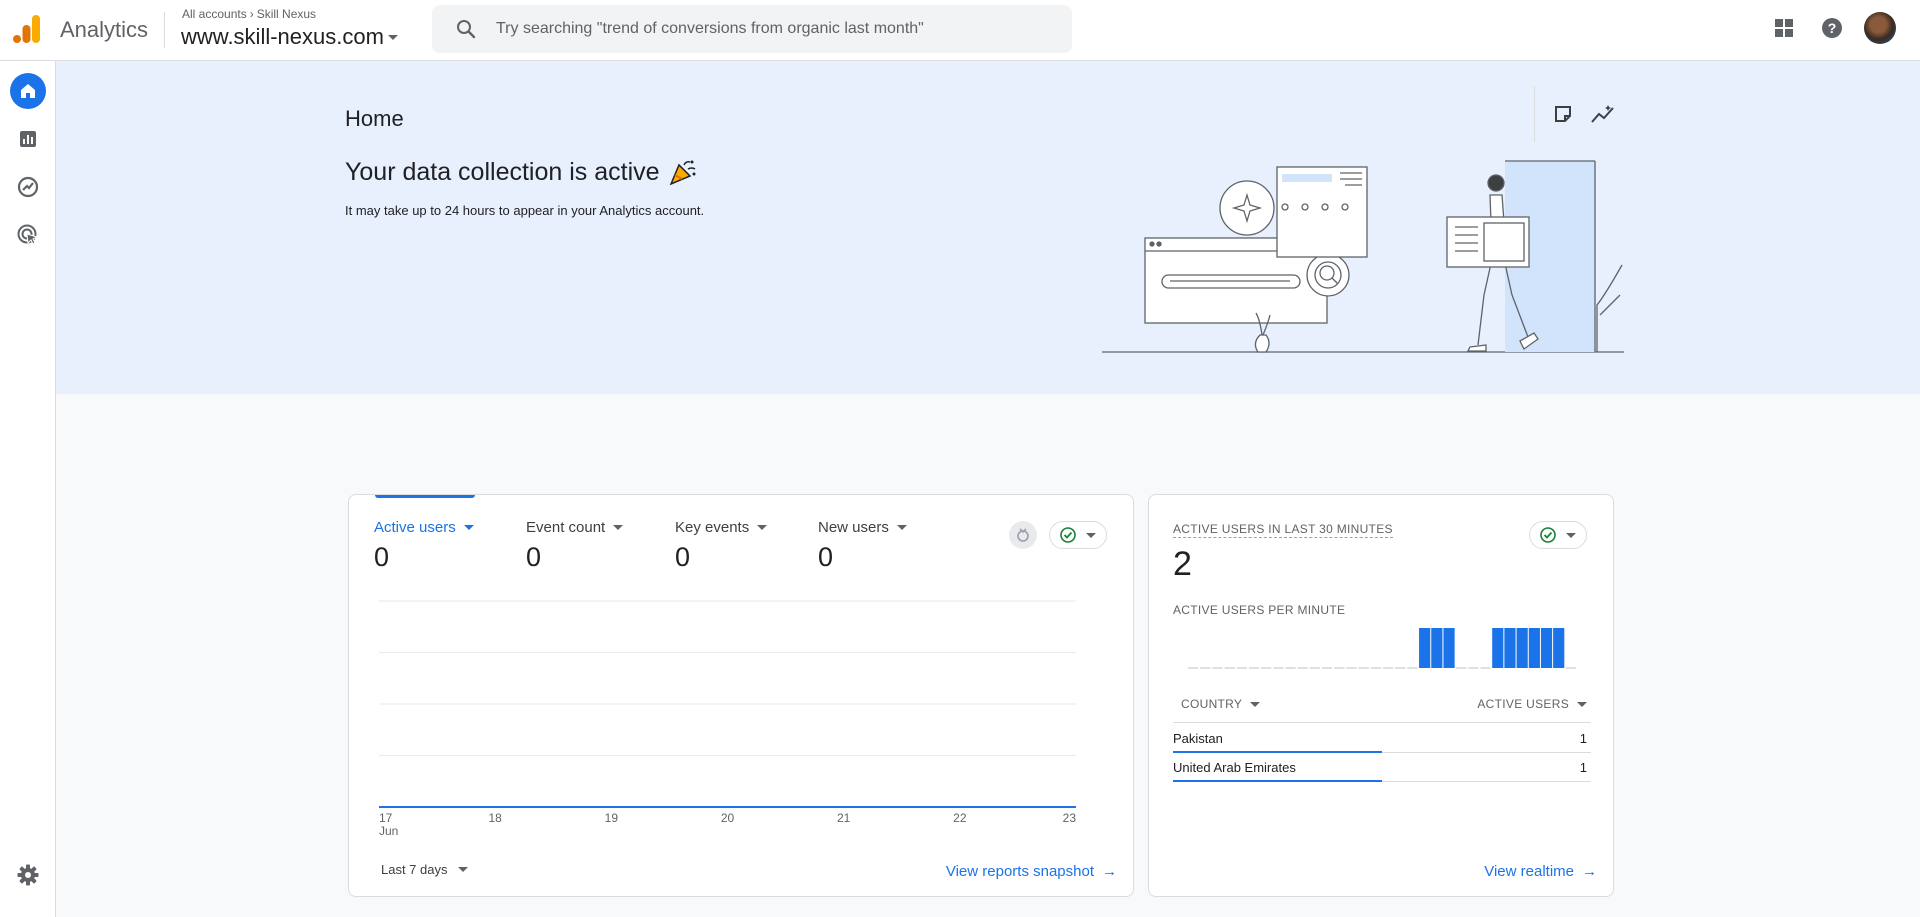 This screenshot has width=1920, height=917. What do you see at coordinates (1558, 535) in the screenshot?
I see `realtime-status` at bounding box center [1558, 535].